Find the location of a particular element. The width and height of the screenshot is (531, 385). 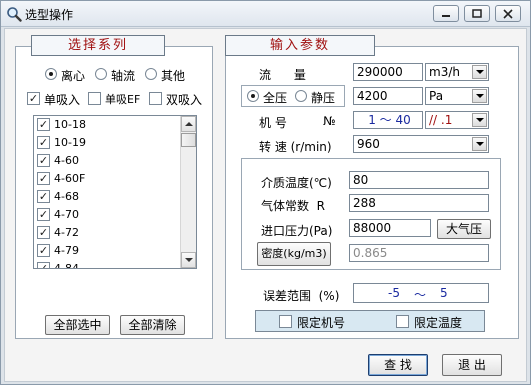

model-range-field: 1 ～ 40 is located at coordinates (388, 120).